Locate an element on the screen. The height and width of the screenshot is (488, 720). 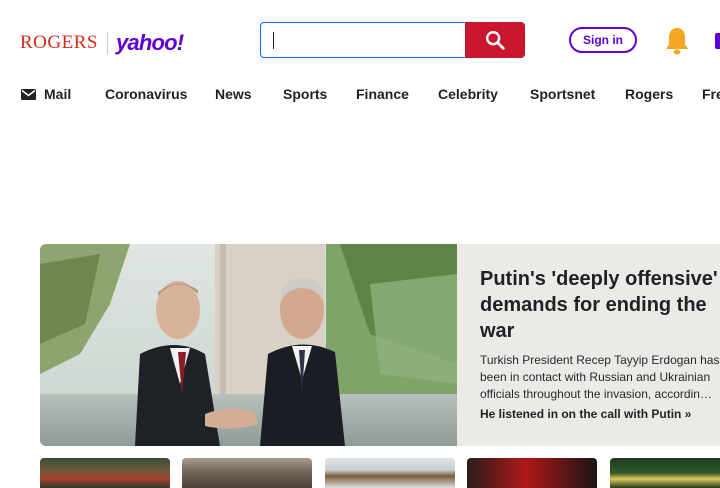
nav-item-coronavirus: Coronavirus is located at coordinates (146, 94).